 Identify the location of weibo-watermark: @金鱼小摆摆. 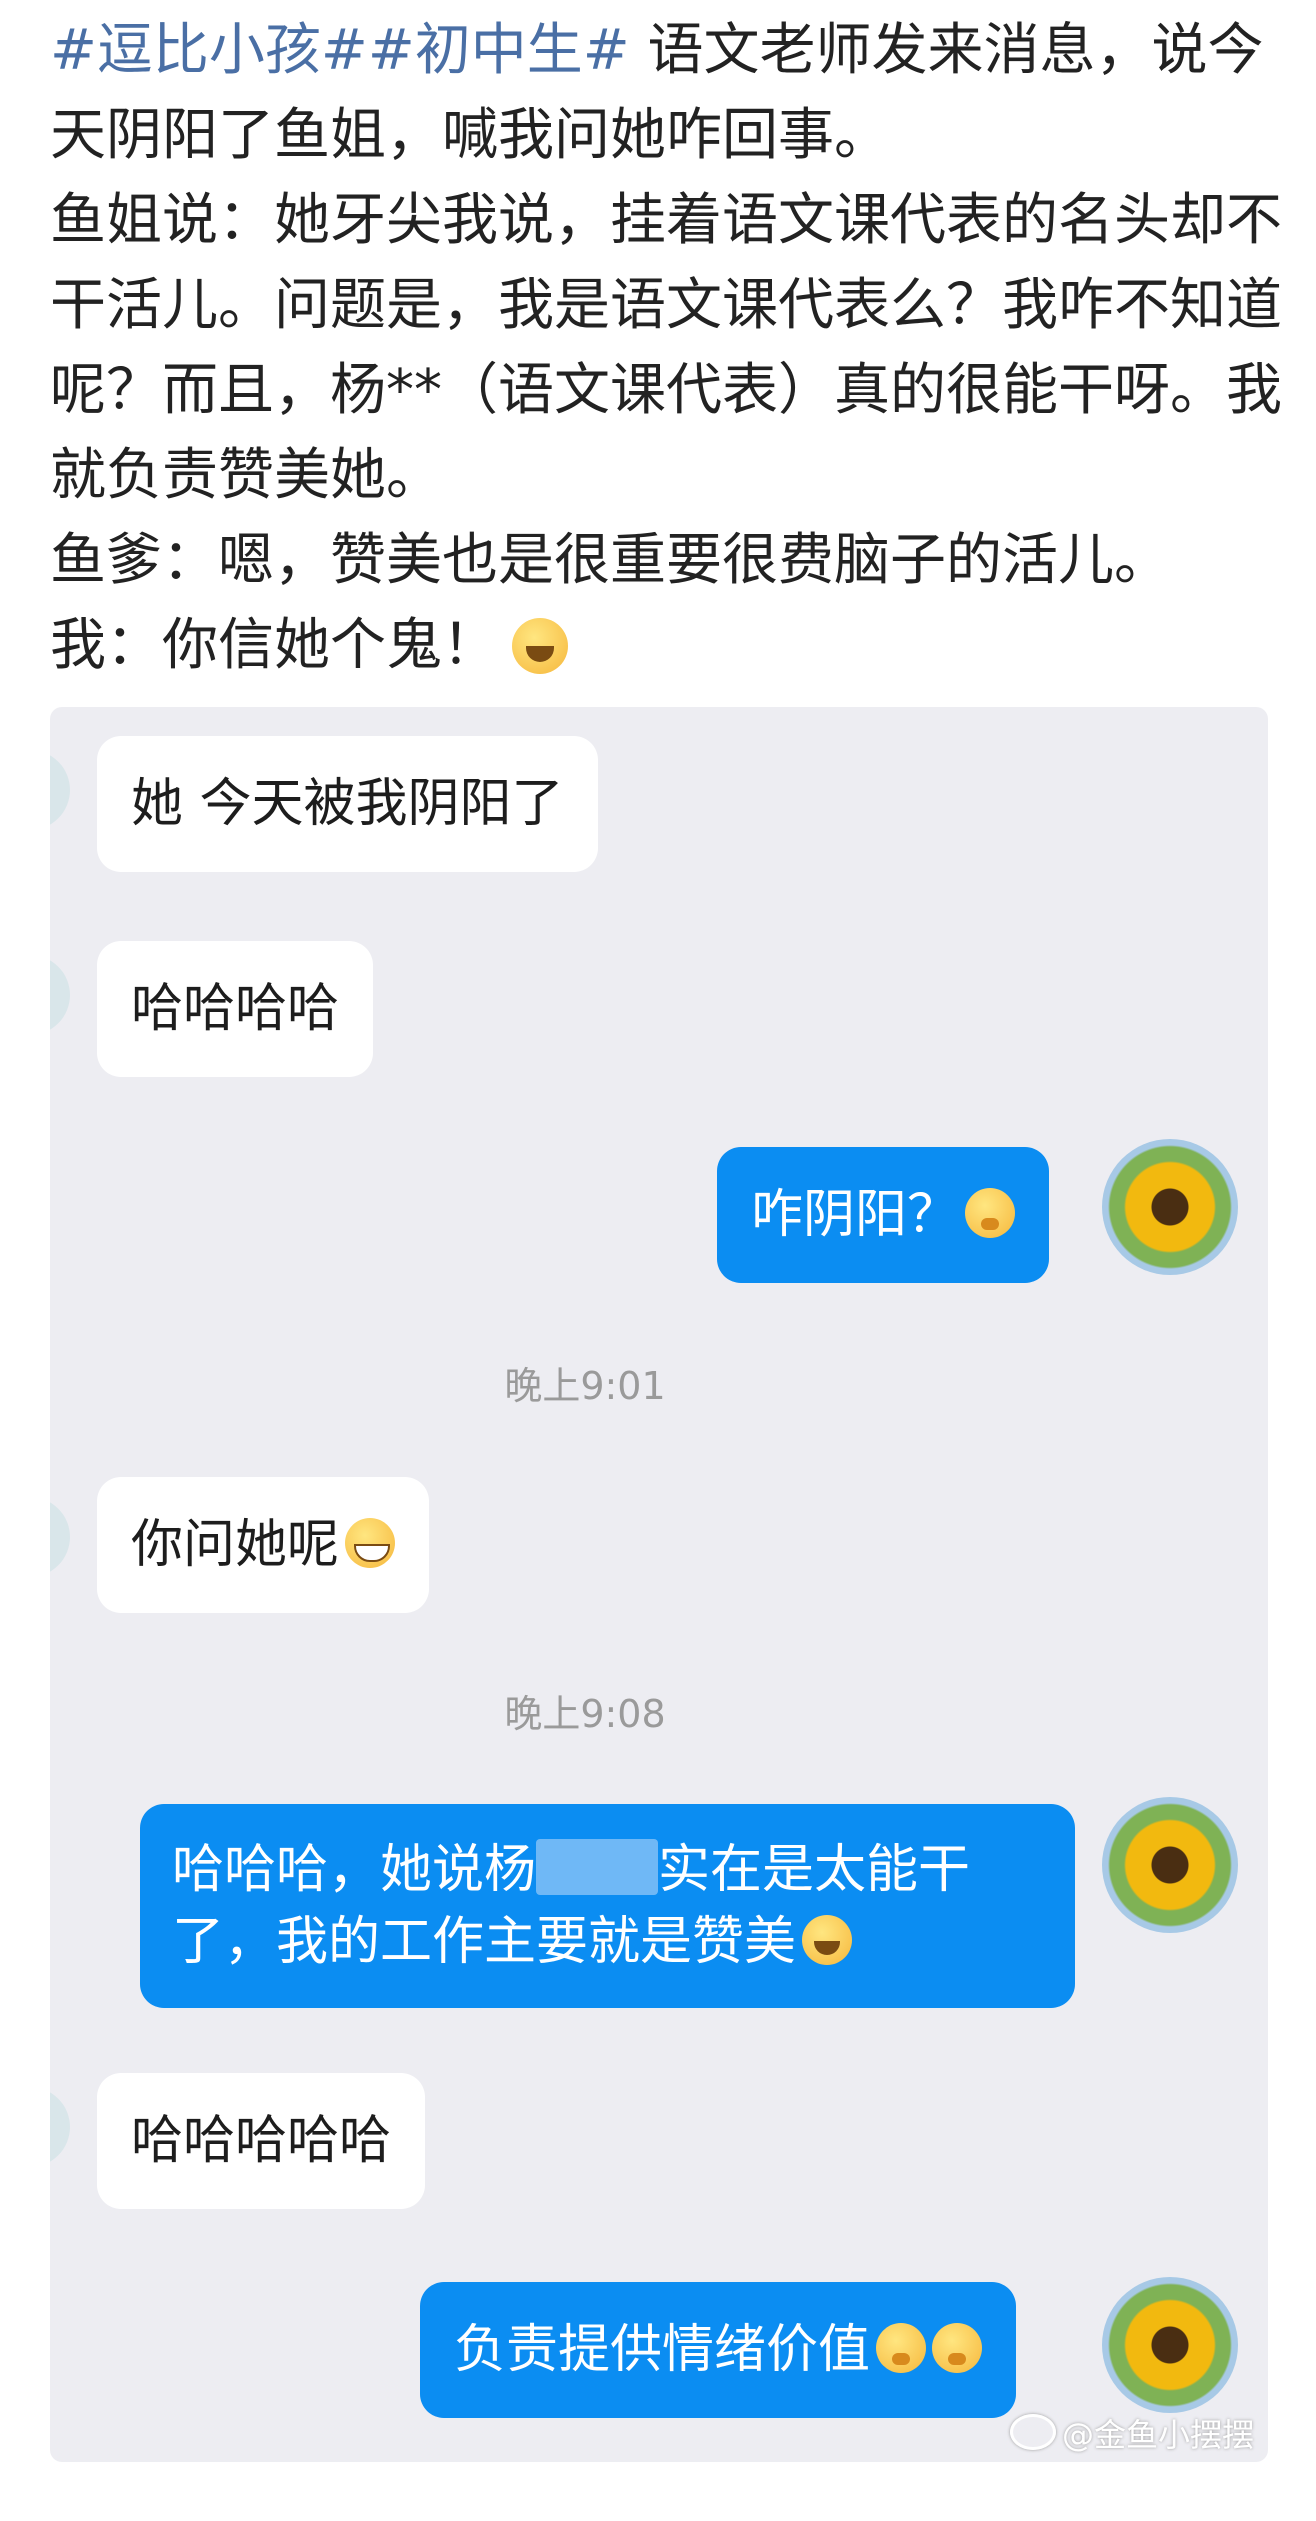
(1131, 2433).